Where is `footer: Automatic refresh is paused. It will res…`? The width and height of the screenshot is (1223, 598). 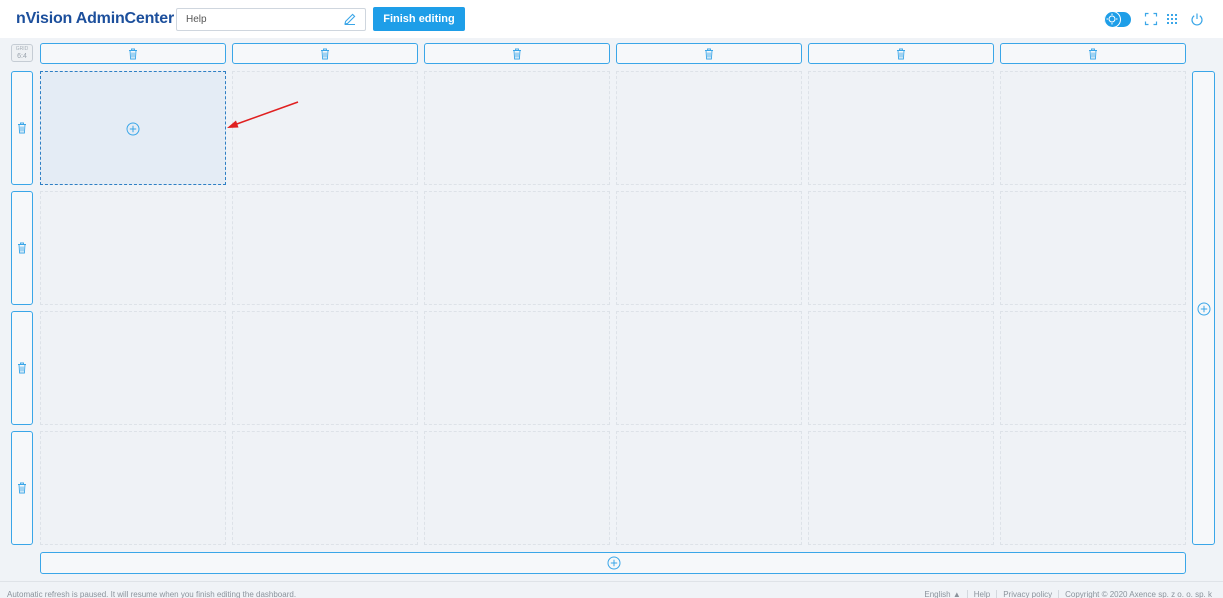 footer: Automatic refresh is paused. It will res… is located at coordinates (611, 589).